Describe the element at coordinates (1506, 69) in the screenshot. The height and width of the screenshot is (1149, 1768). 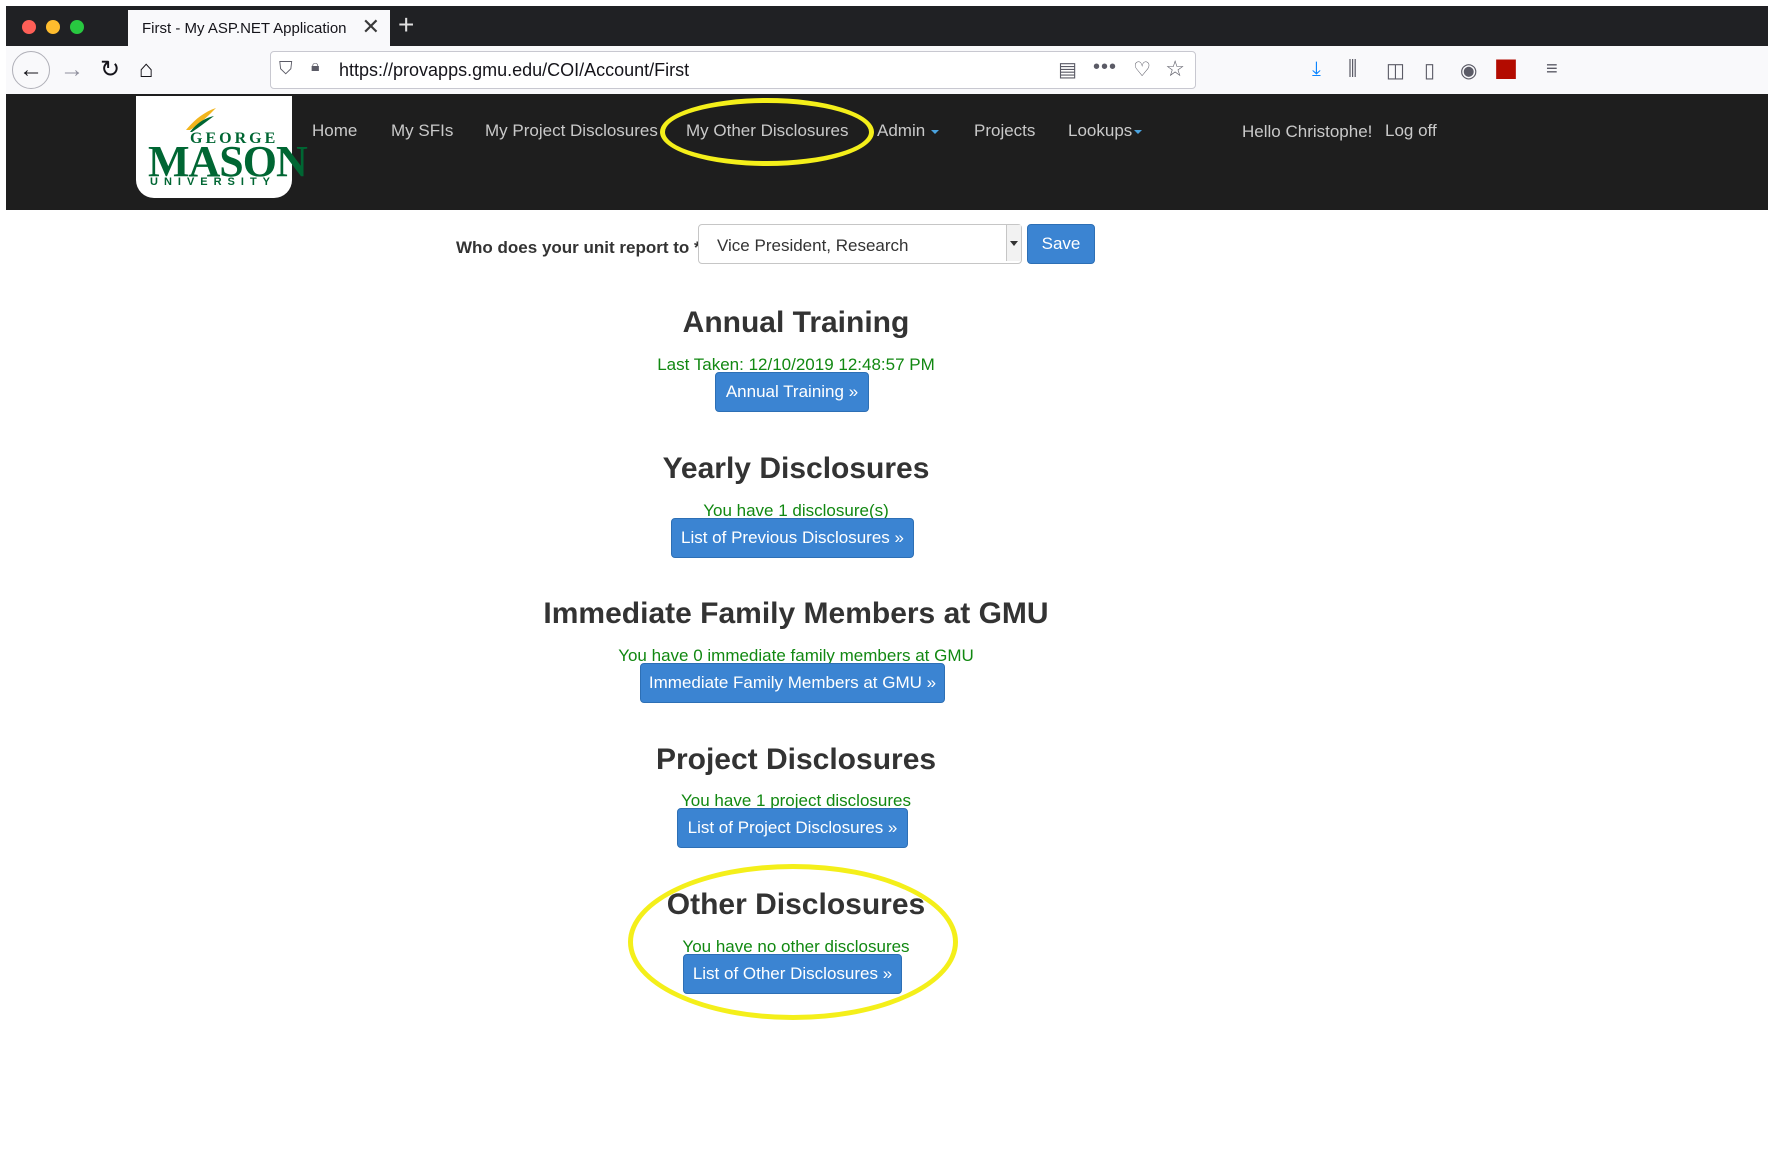
I see `pdf-icon: ⬛︎` at that location.